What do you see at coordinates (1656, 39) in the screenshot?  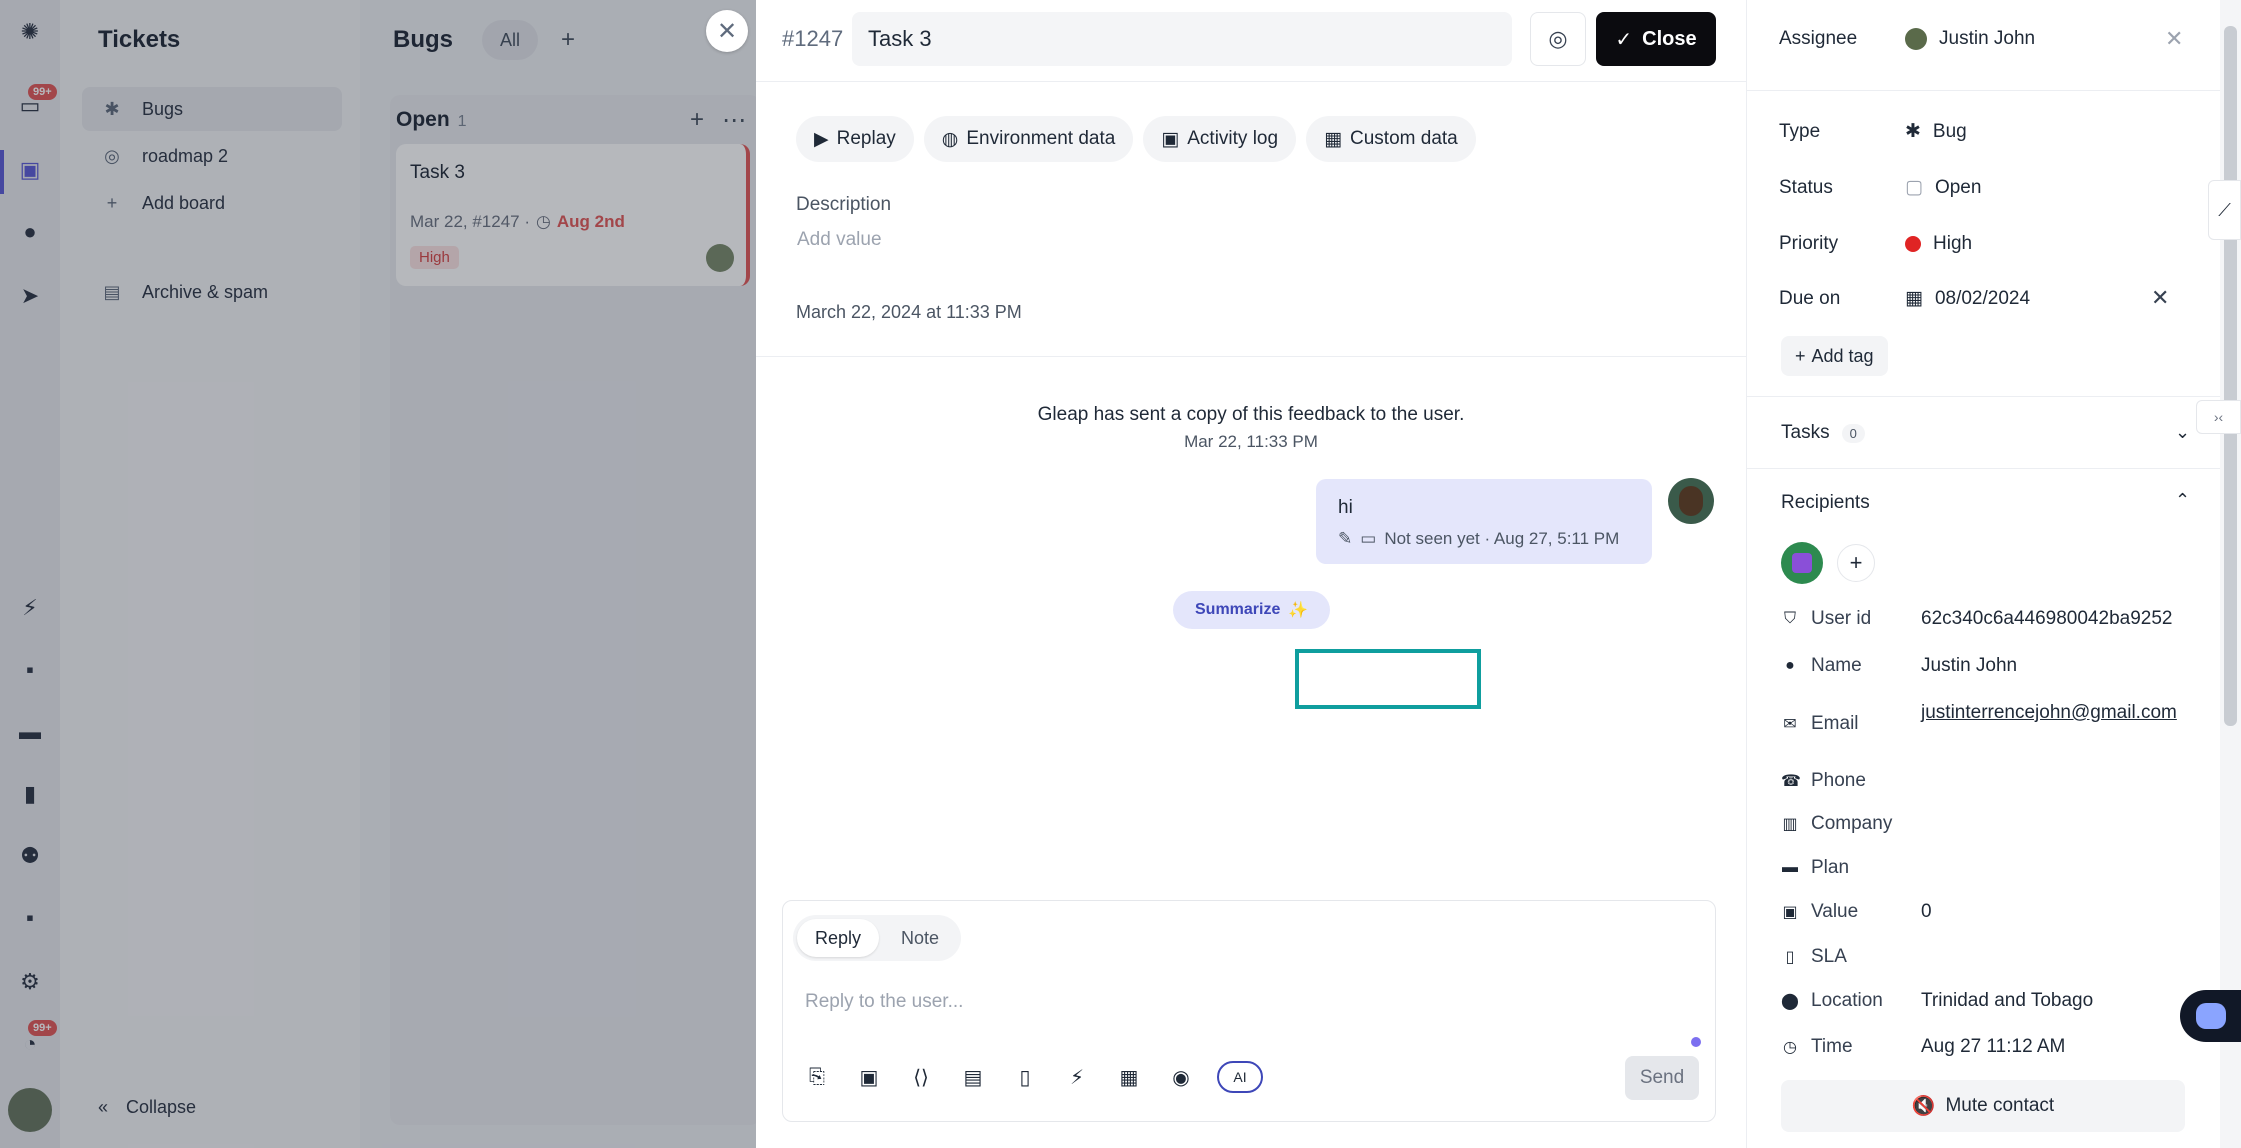 I see `close-button: ✓ Close` at bounding box center [1656, 39].